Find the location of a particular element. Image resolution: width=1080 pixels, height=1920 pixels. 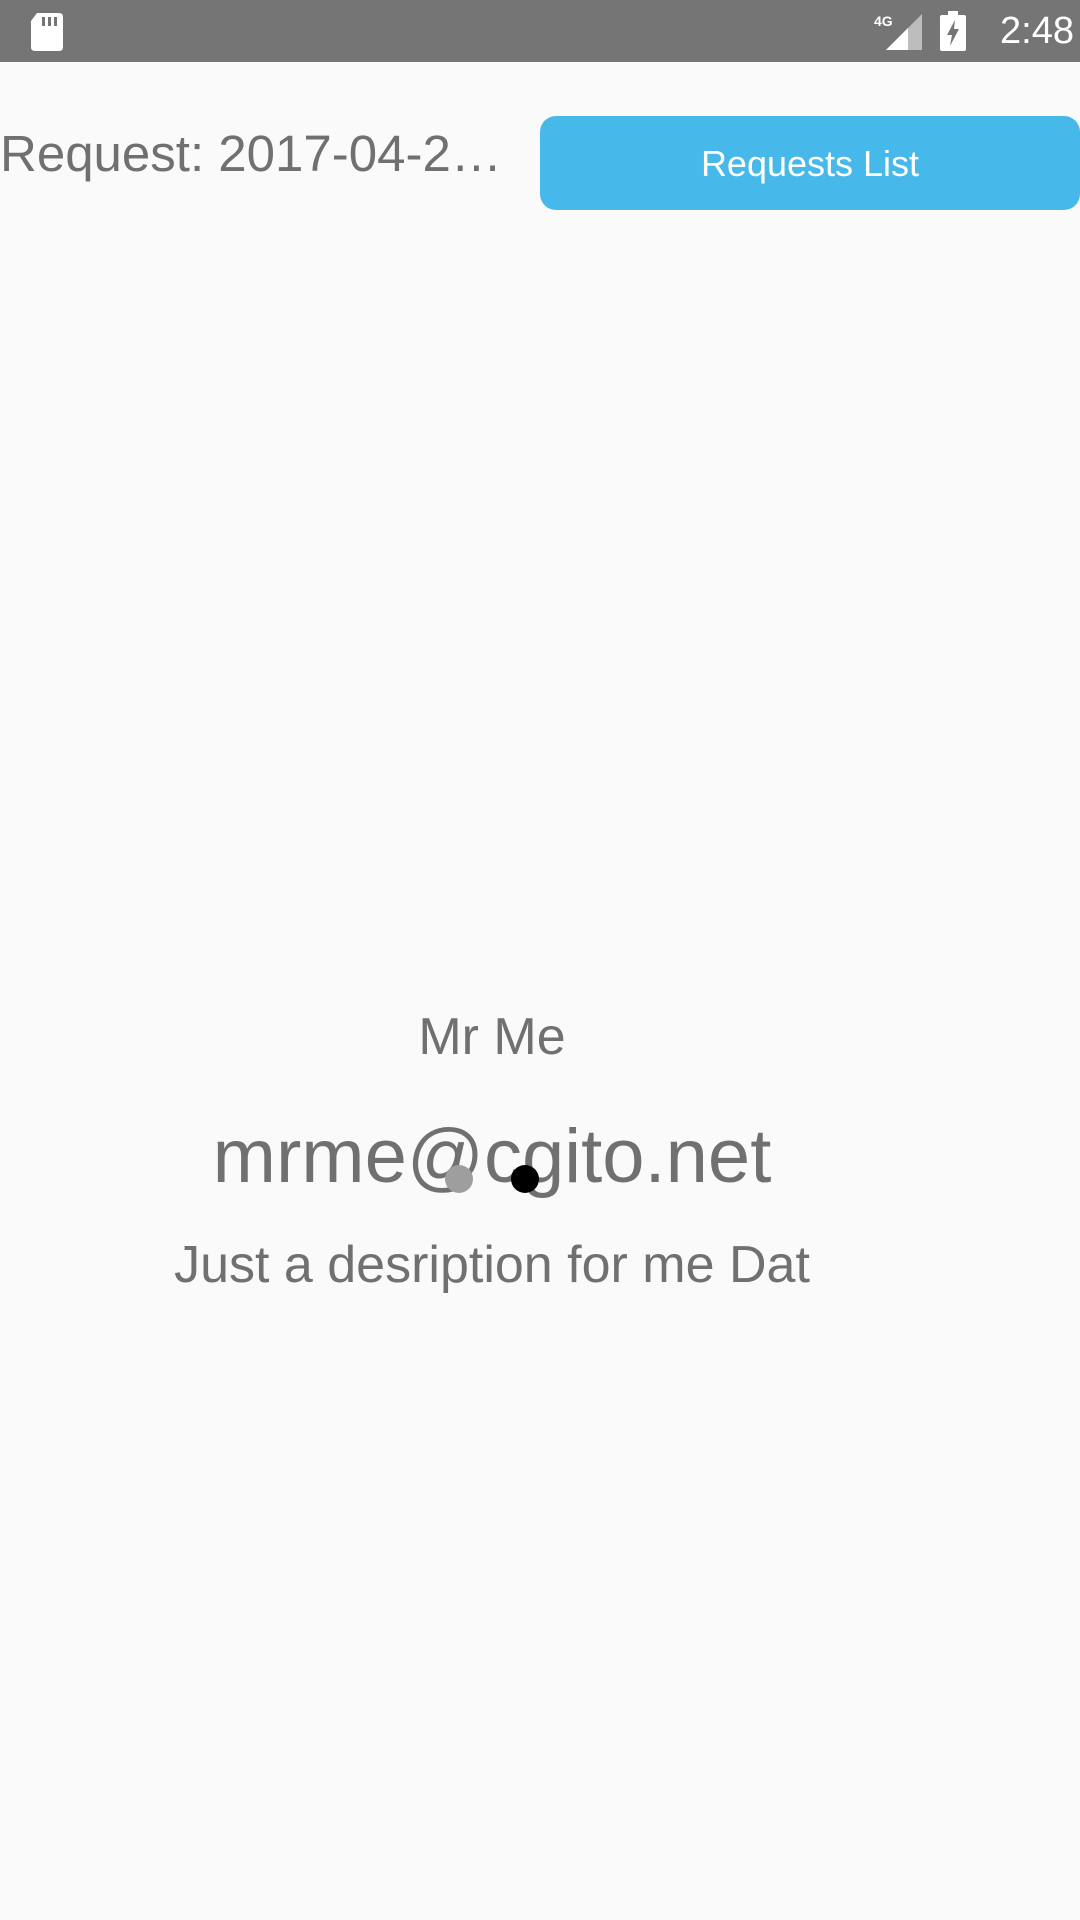

sd-card-icon is located at coordinates (47, 32).